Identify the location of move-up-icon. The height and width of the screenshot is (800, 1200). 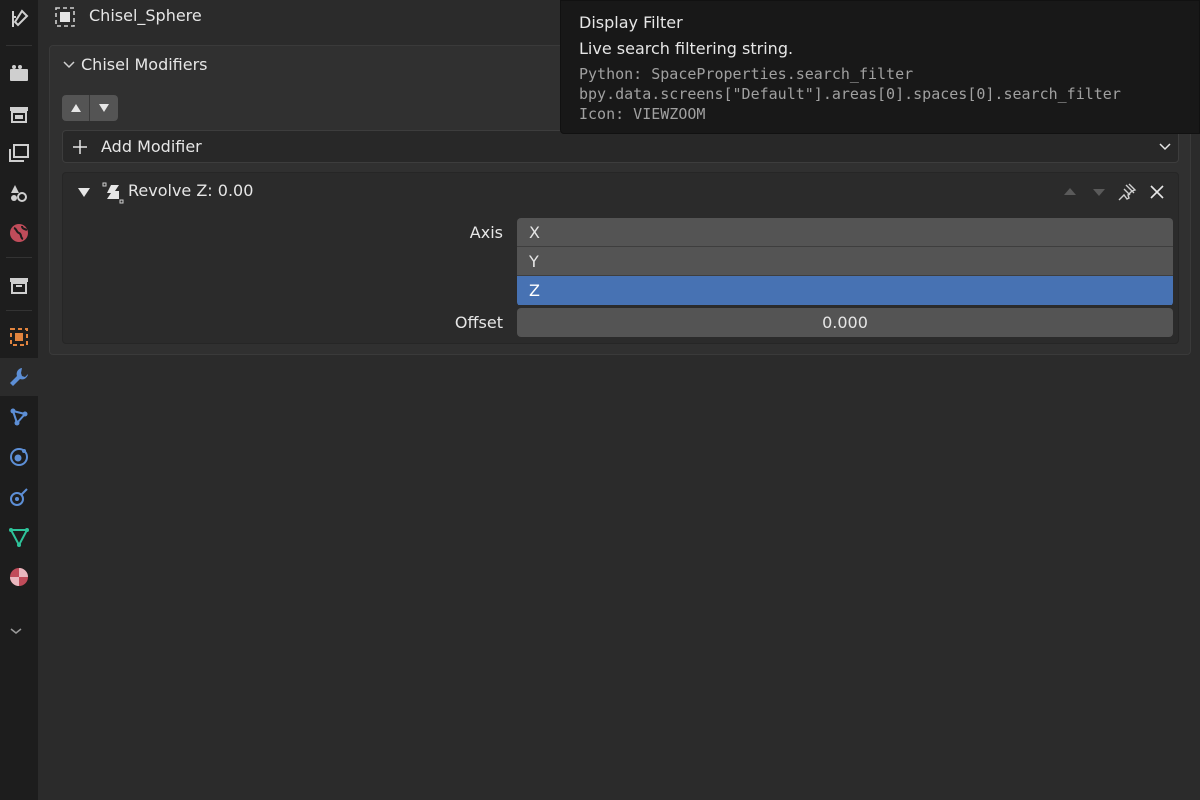
(1070, 192).